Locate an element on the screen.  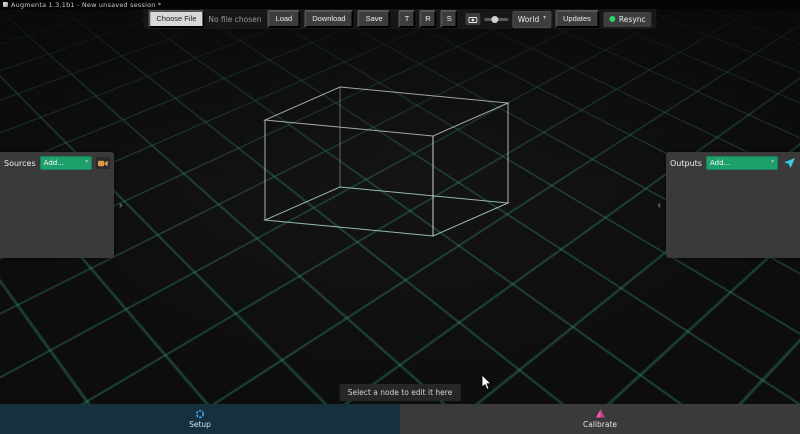
camera-icon is located at coordinates (473, 19).